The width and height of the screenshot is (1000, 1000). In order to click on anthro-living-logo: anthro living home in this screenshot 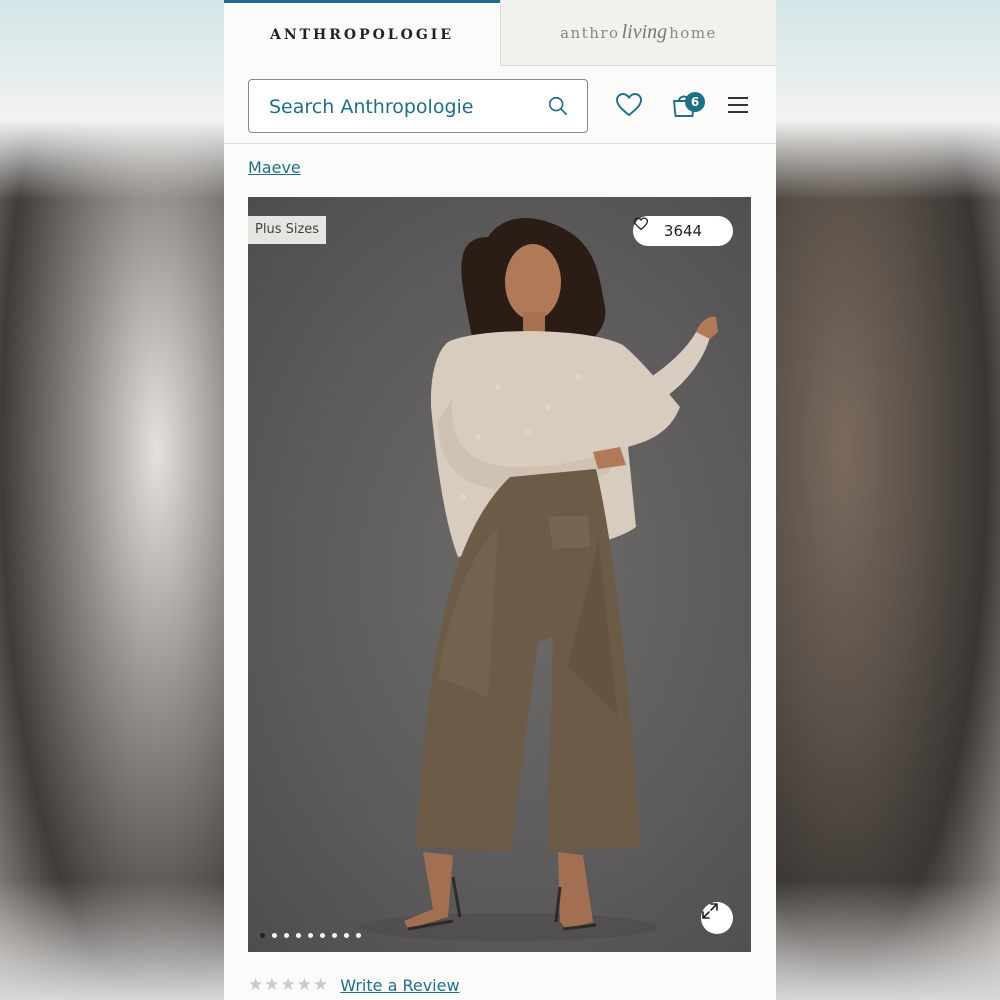, I will do `click(638, 32)`.